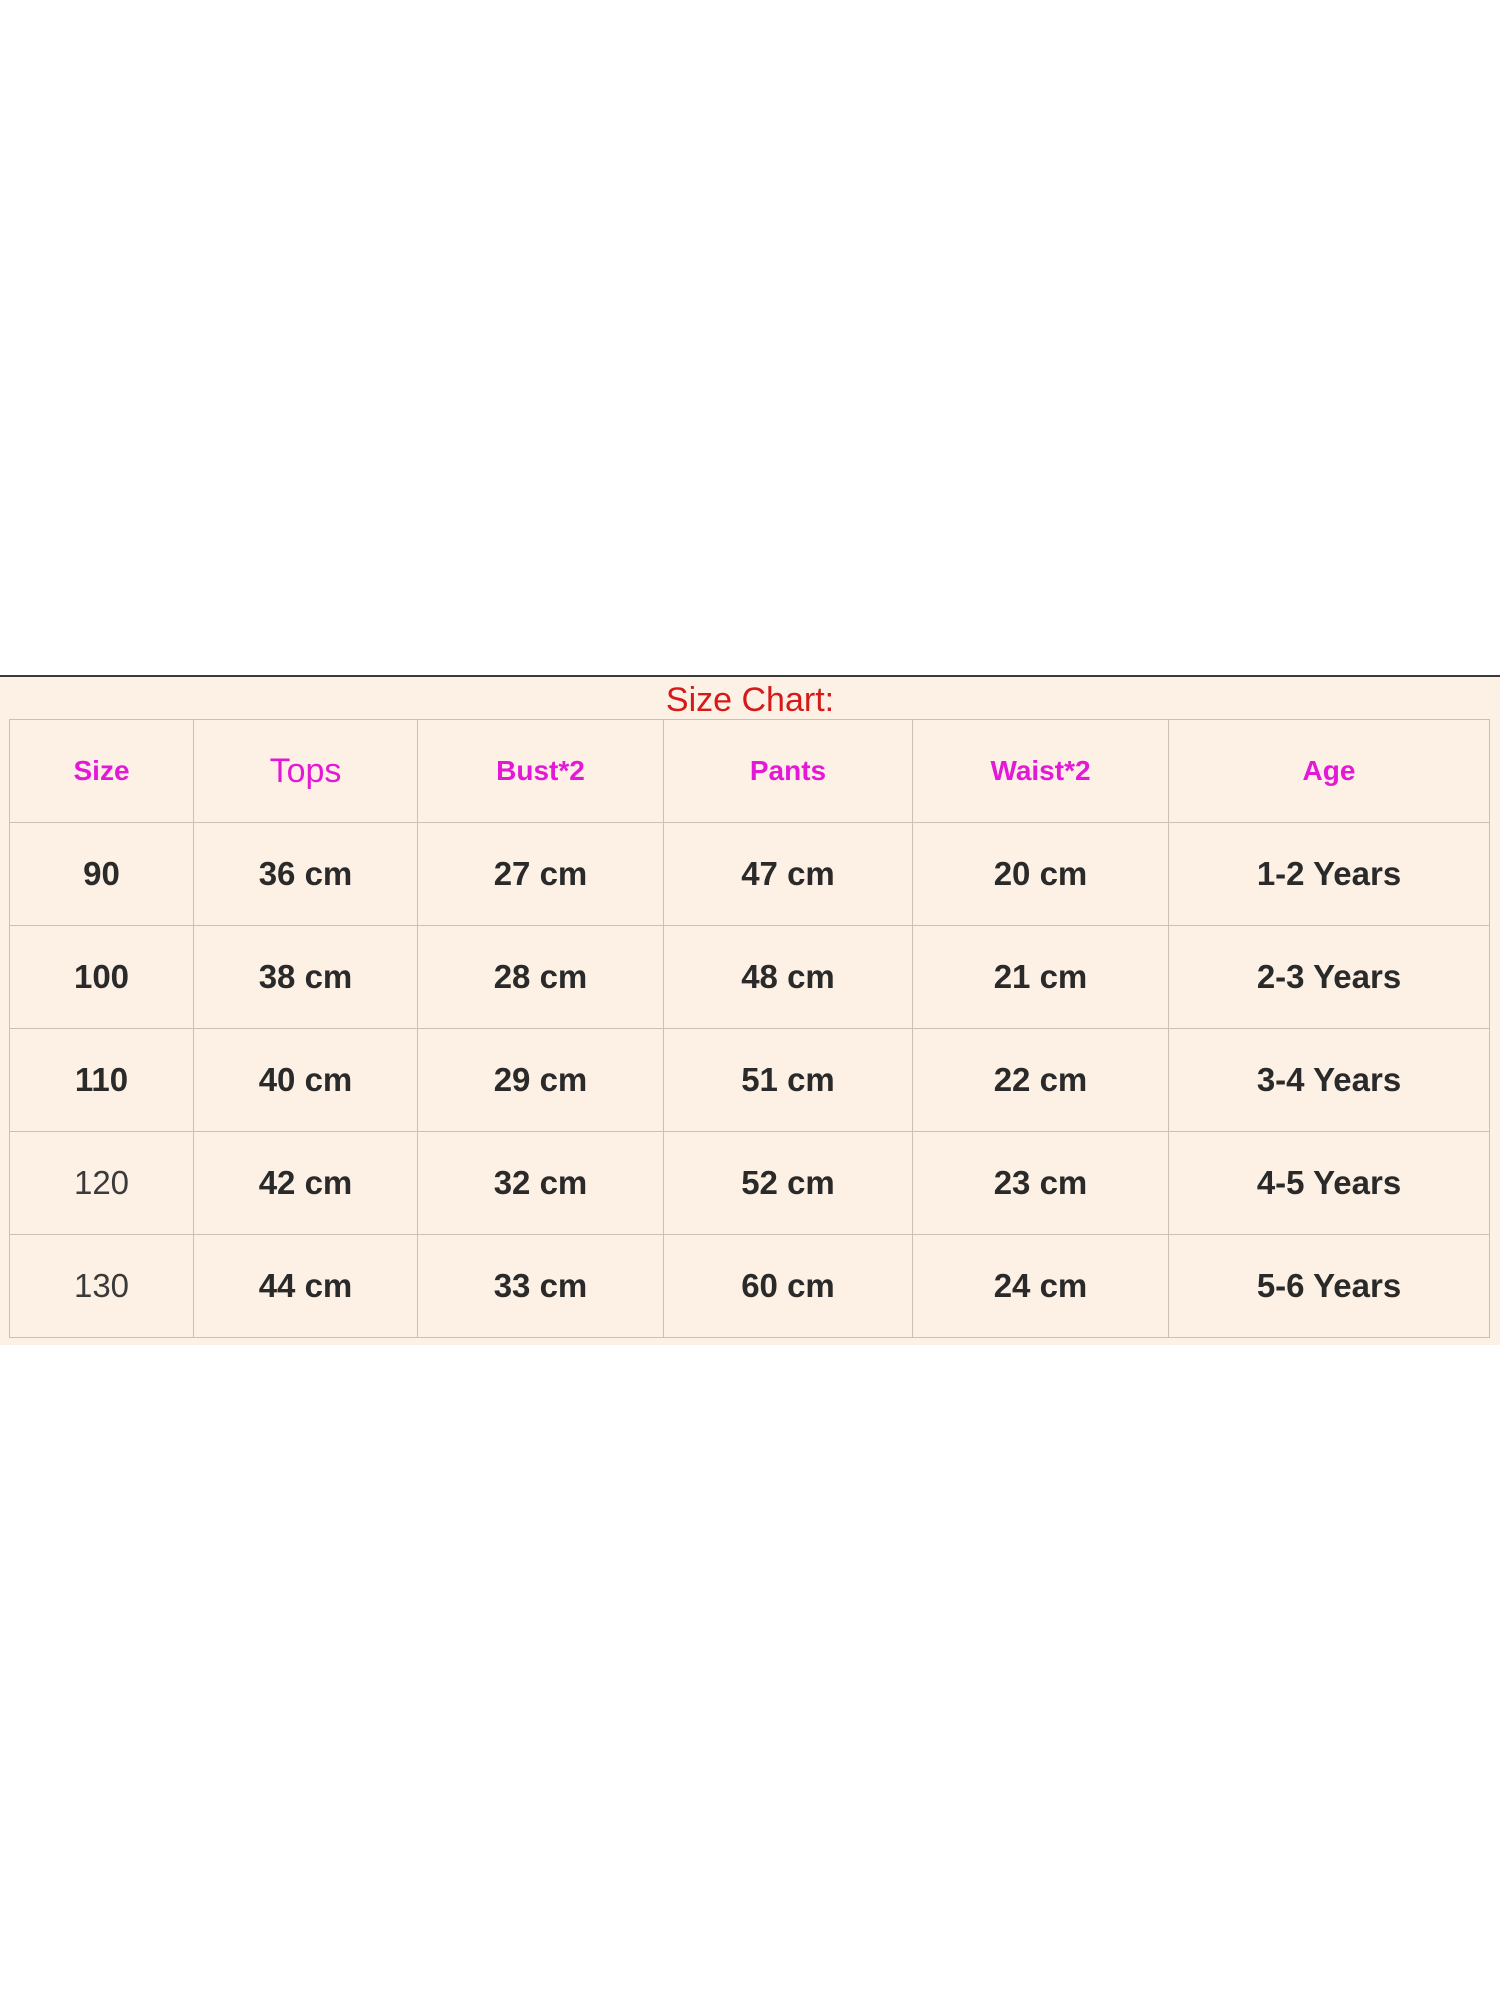  What do you see at coordinates (540, 874) in the screenshot?
I see `cell-bust: 27 cm` at bounding box center [540, 874].